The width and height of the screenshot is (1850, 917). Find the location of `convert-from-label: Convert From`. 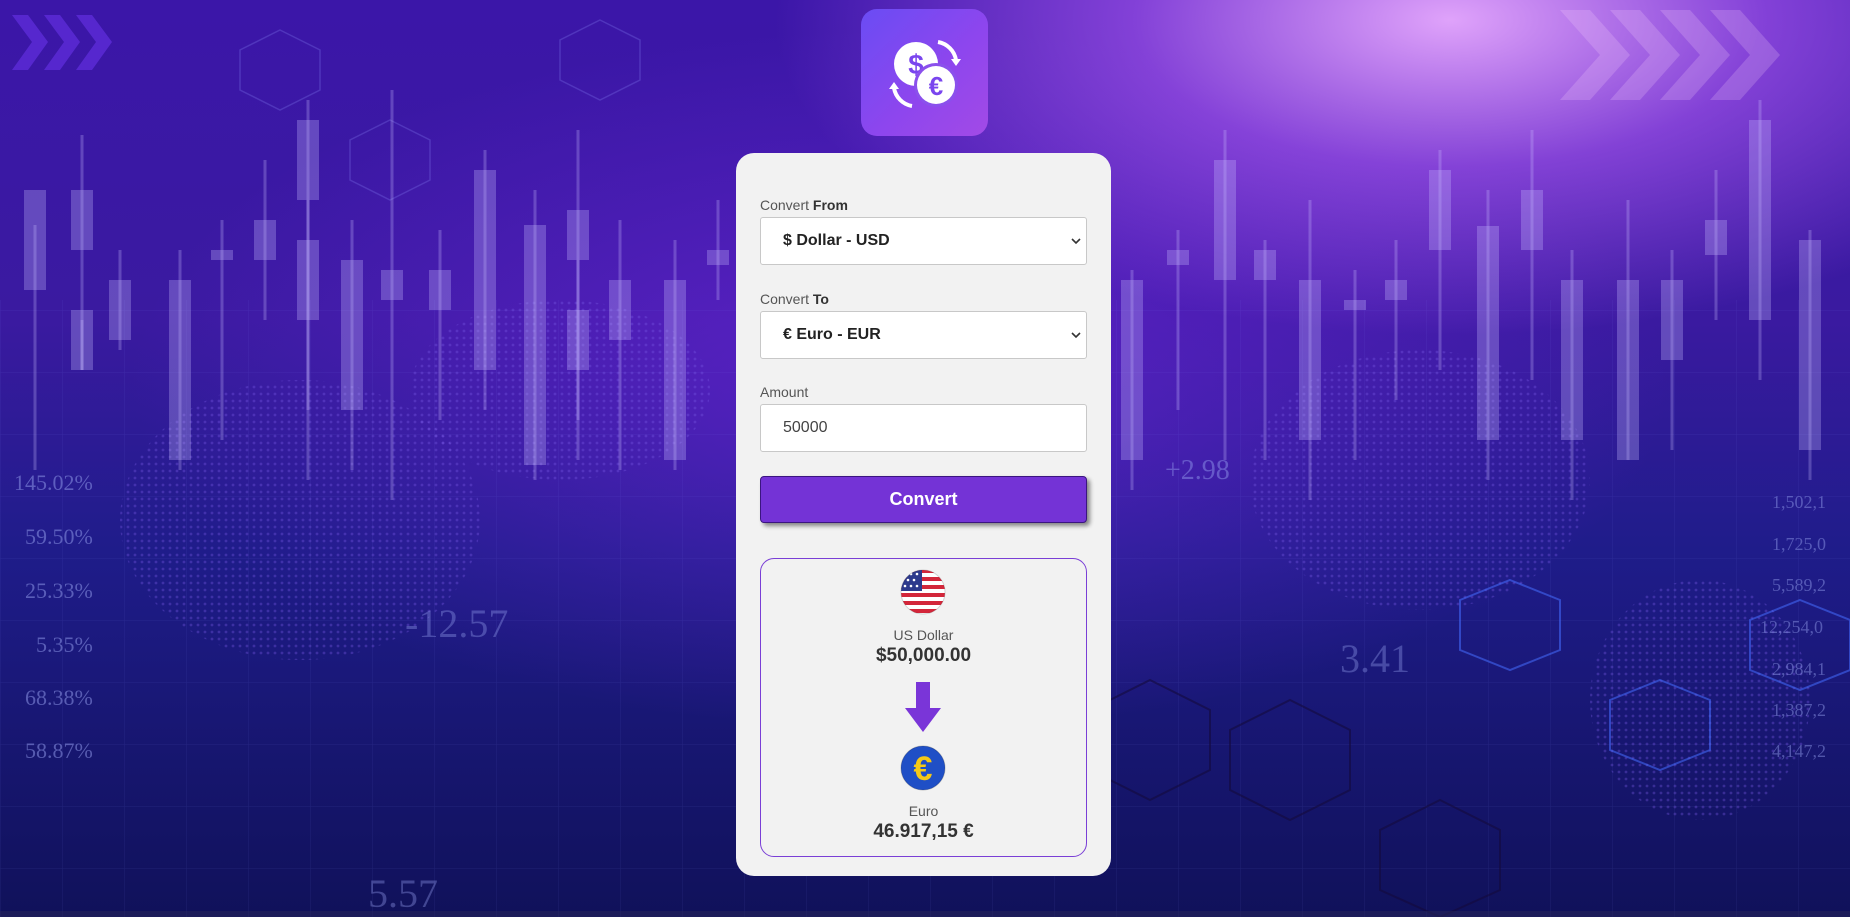

convert-from-label: Convert From is located at coordinates (804, 205).